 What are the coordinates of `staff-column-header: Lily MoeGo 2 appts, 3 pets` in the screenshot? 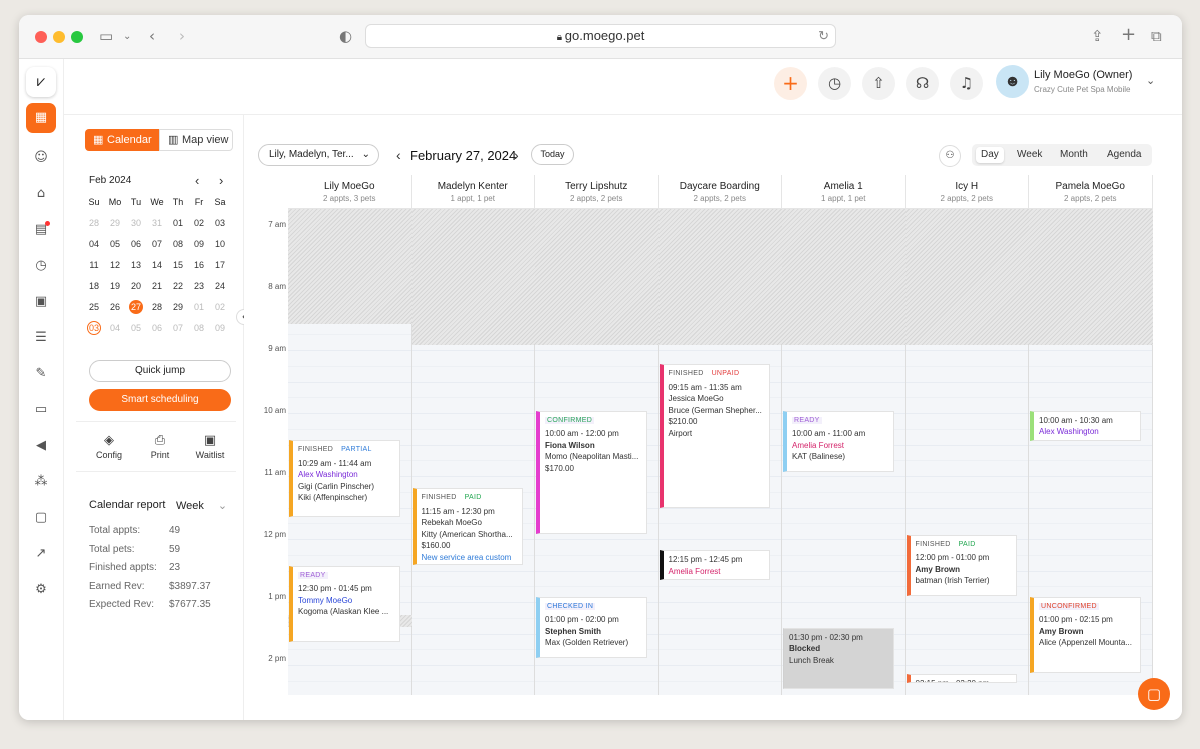 It's located at (350, 192).